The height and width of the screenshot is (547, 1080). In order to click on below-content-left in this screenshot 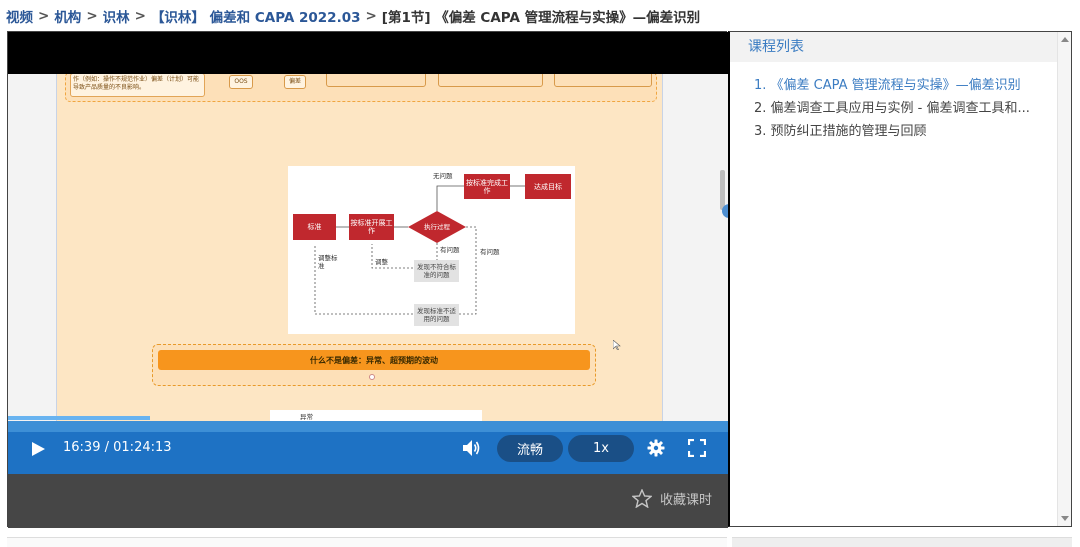, I will do `click(367, 542)`.